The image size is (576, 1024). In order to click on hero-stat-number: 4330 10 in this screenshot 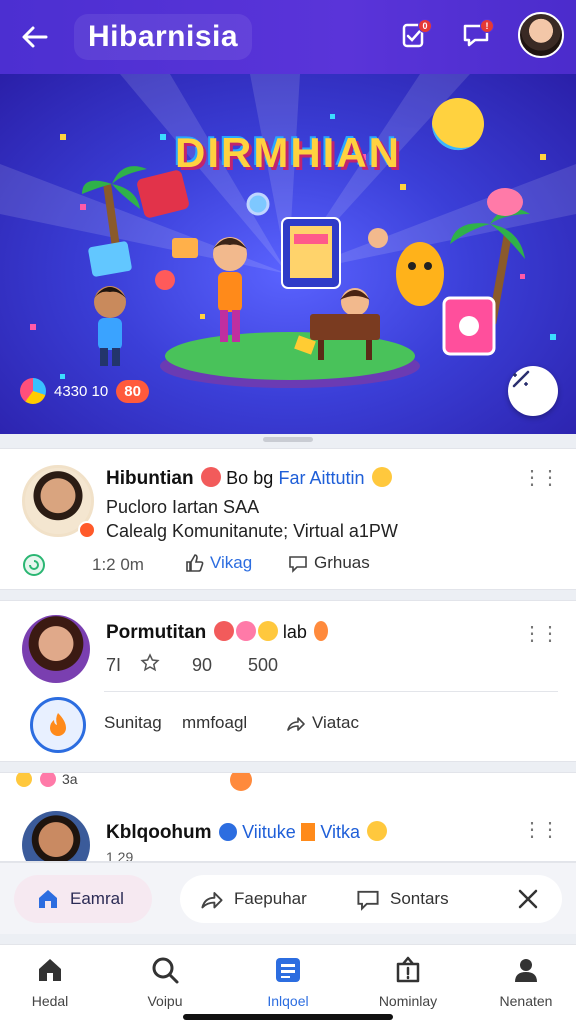, I will do `click(81, 391)`.